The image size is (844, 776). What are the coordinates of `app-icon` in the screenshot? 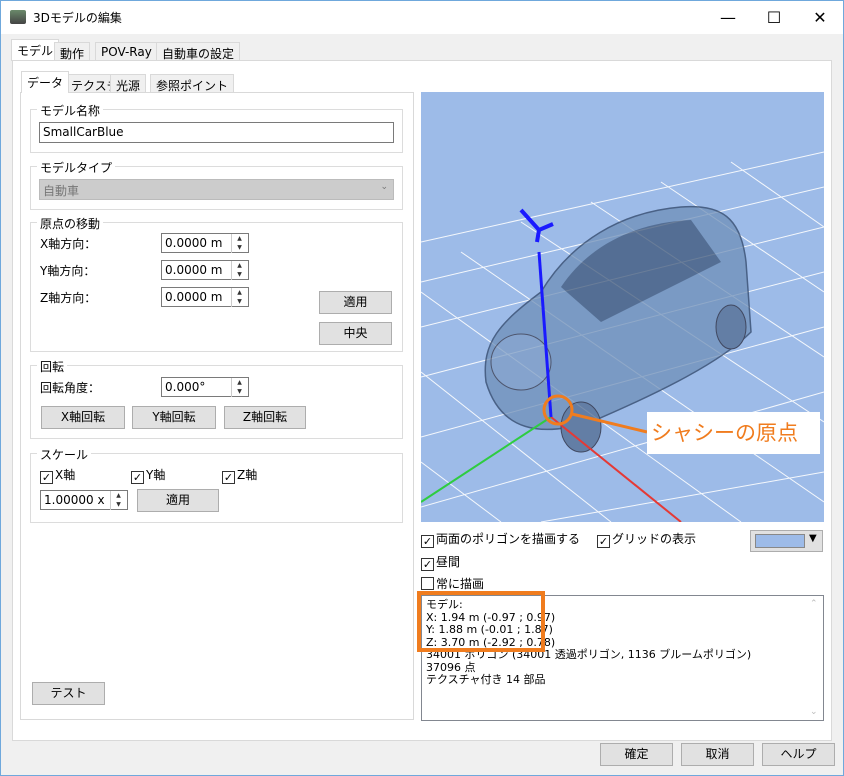 It's located at (18, 17).